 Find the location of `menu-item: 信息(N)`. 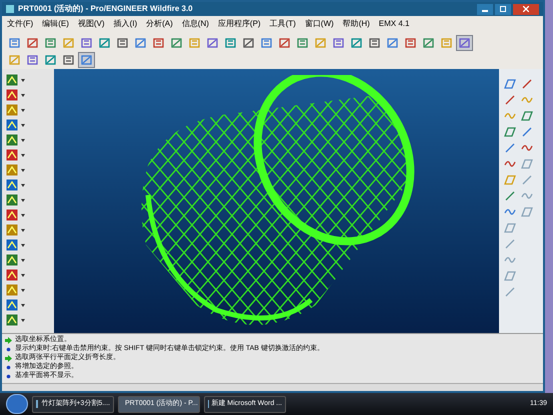

menu-item: 信息(N) is located at coordinates (195, 24).